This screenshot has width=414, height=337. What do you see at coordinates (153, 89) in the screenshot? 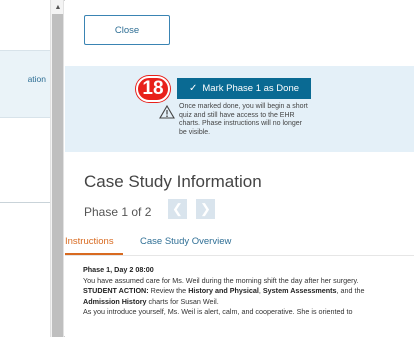
I see `step-badge: 18` at bounding box center [153, 89].